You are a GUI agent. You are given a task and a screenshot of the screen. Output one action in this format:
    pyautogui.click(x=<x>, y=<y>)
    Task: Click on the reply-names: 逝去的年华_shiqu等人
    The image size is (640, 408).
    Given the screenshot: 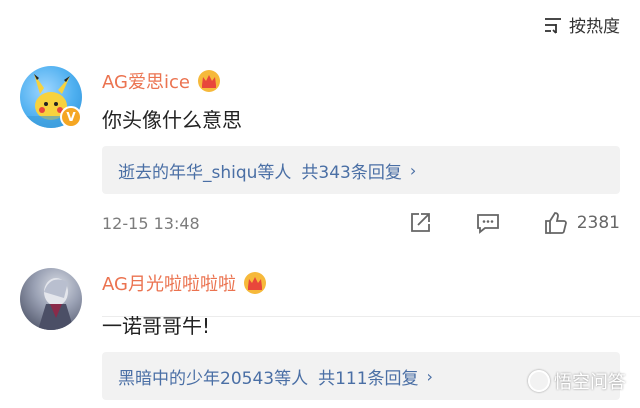 What is the action you would take?
    pyautogui.click(x=204, y=170)
    